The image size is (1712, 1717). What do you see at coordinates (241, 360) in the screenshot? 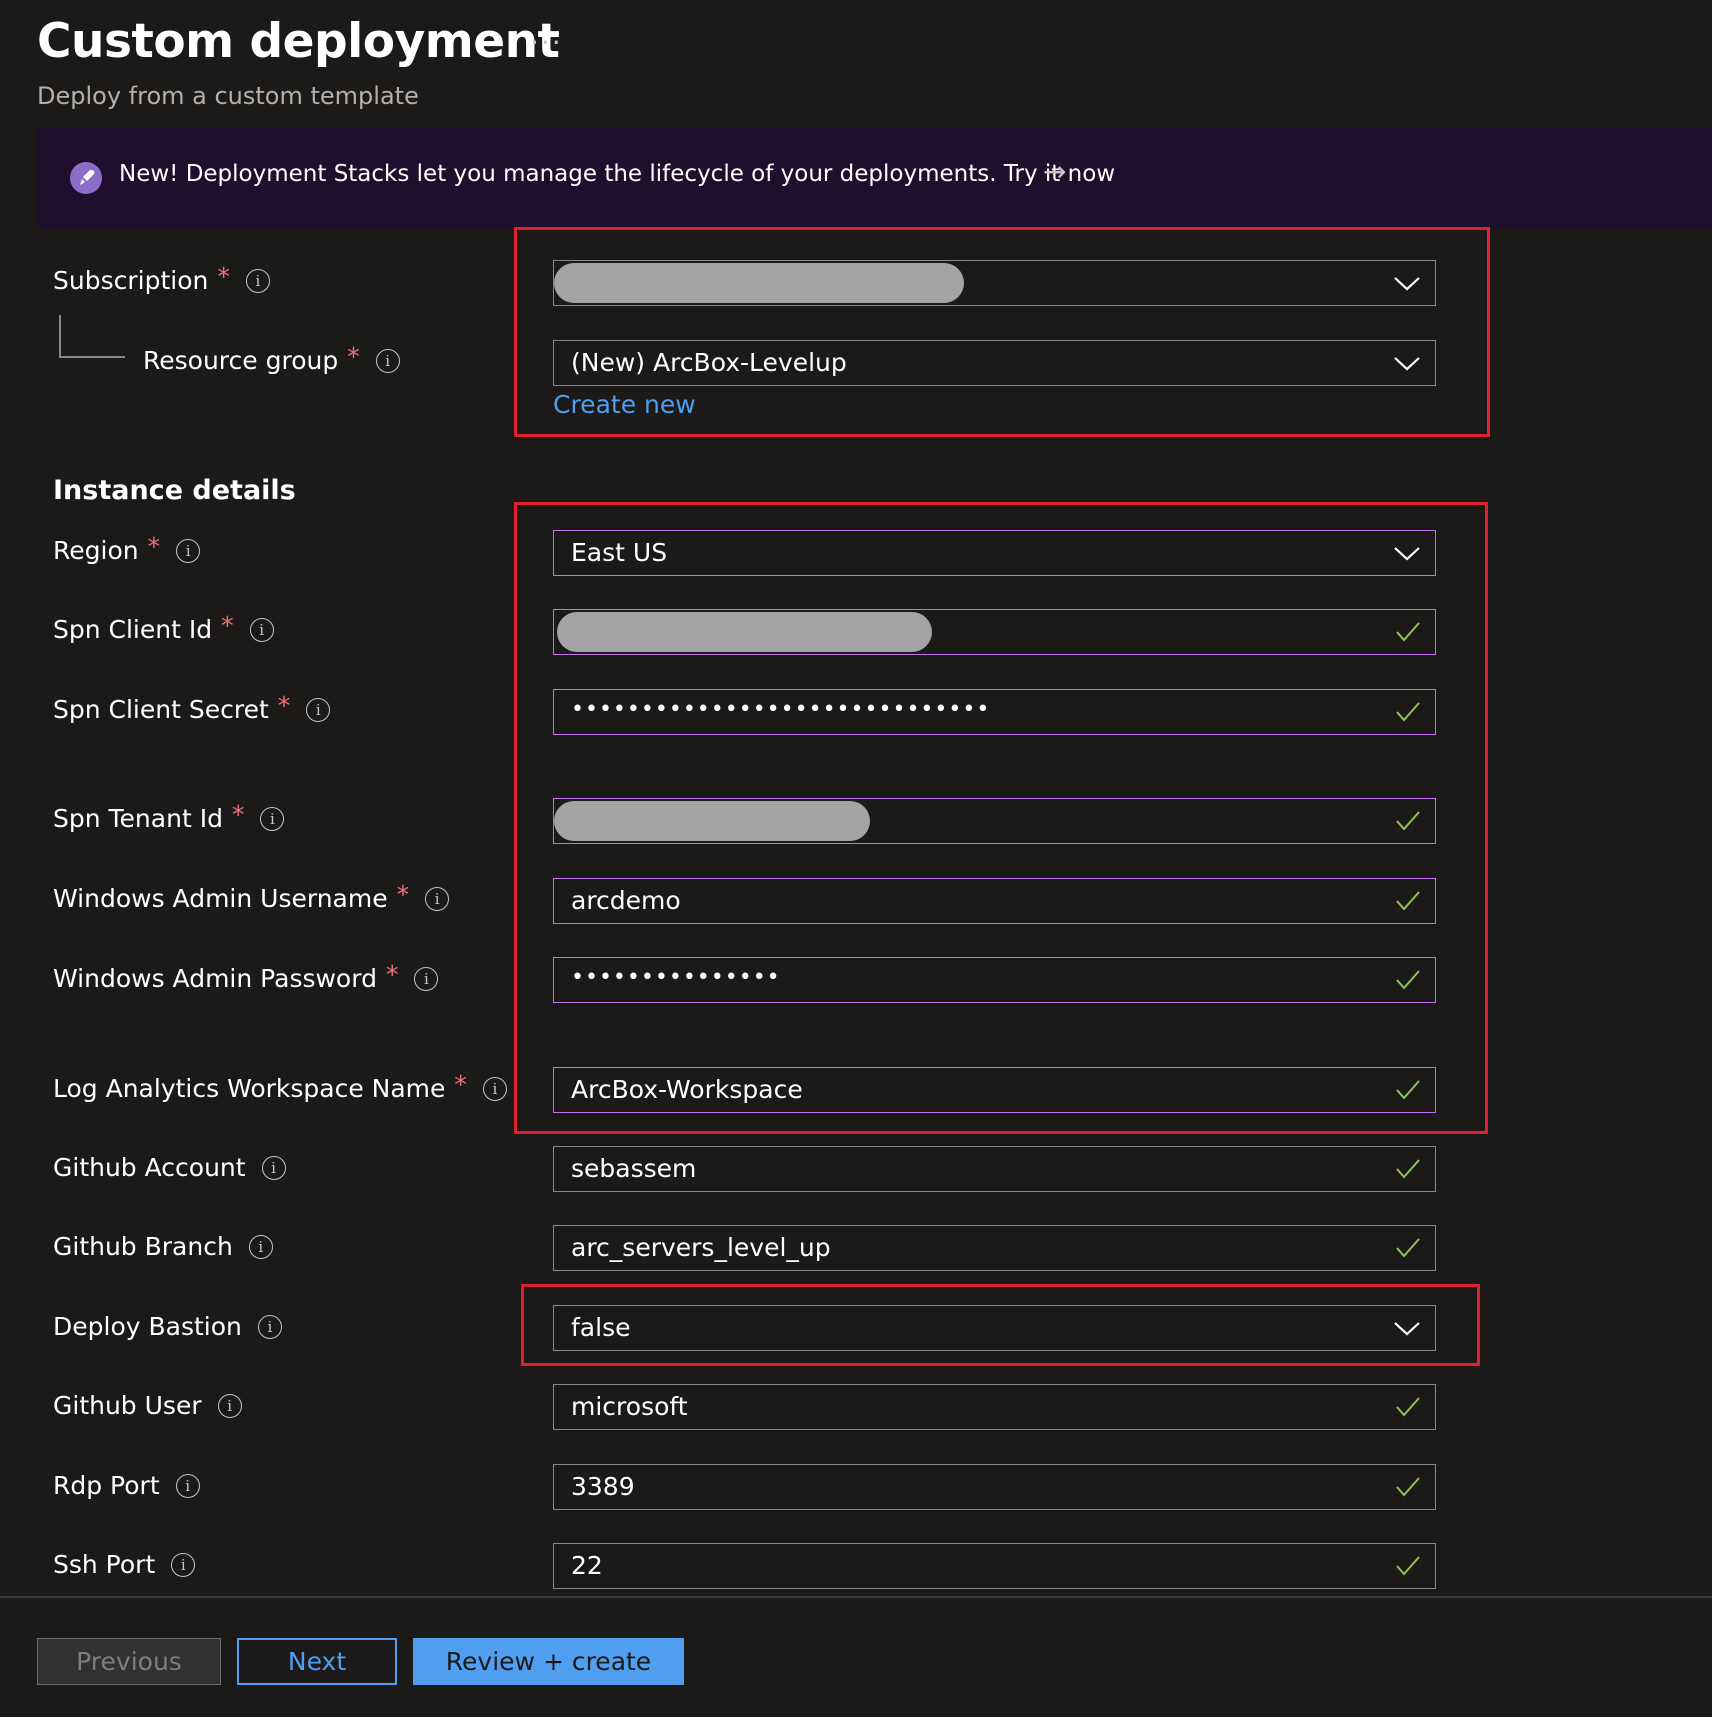
I see `resource-group-label-text: Resource group` at bounding box center [241, 360].